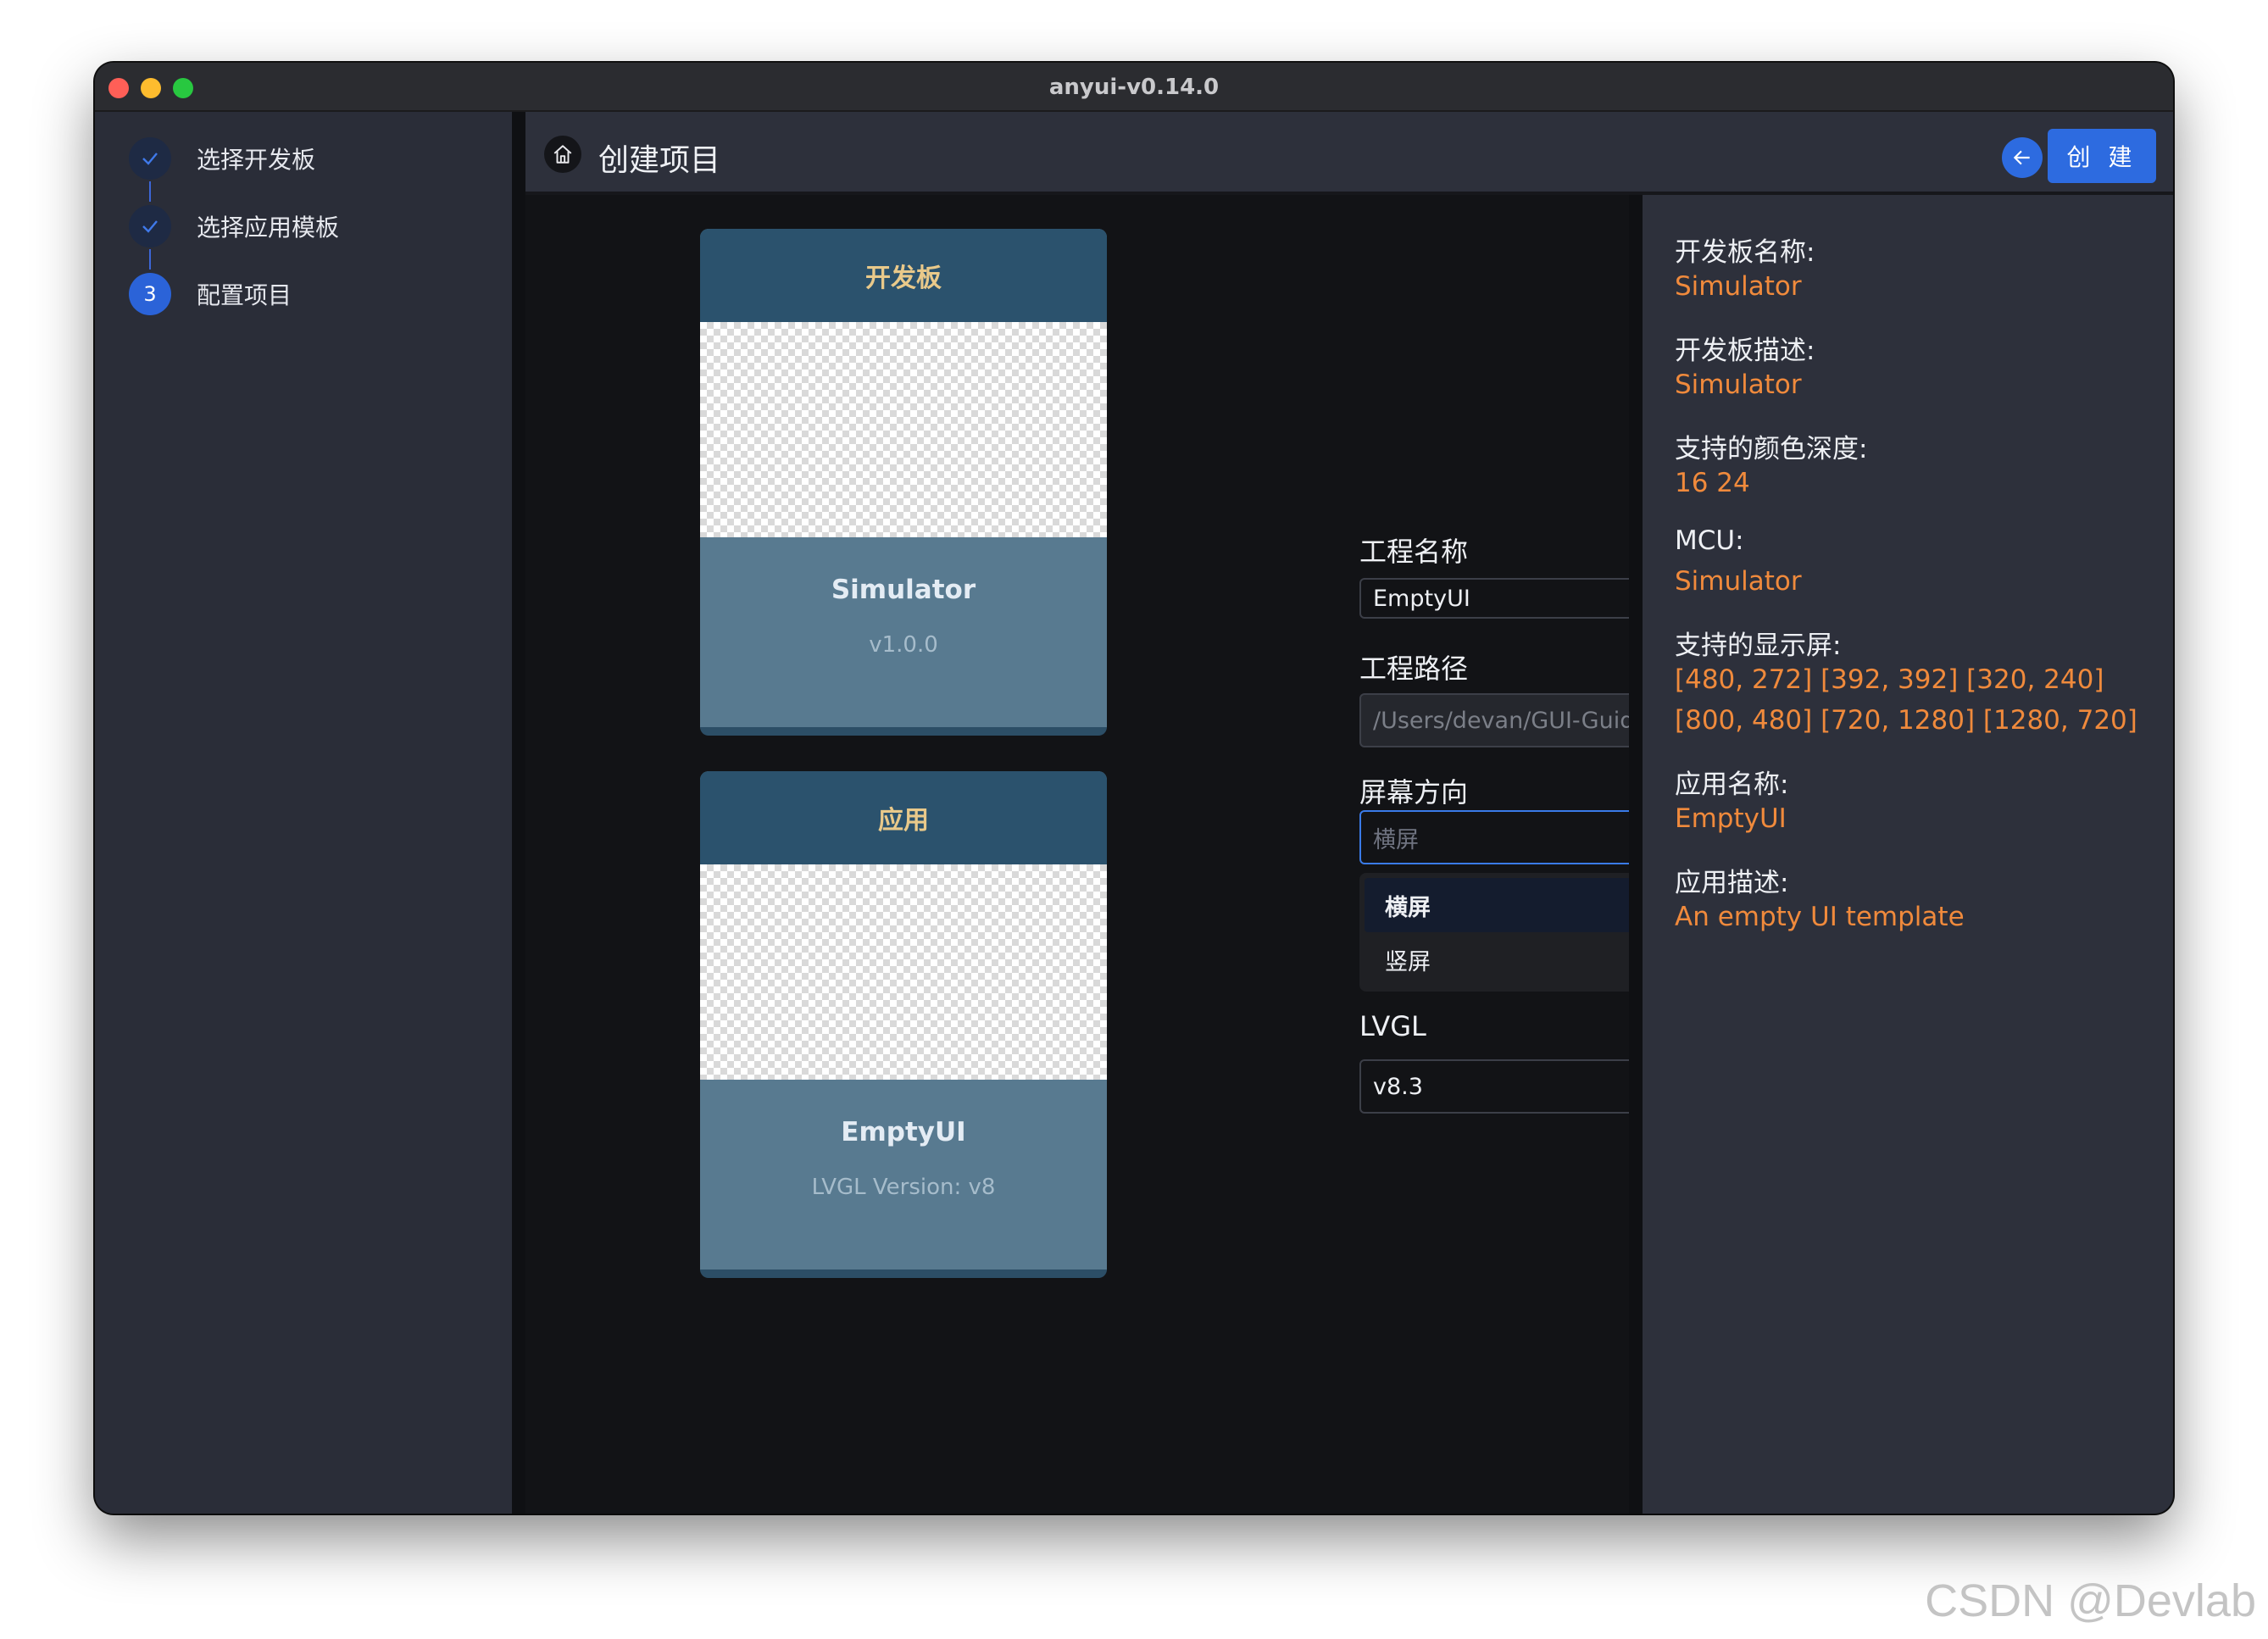  Describe the element at coordinates (1771, 449) in the screenshot. I see `color-depth-label: 支持的颜色深度:` at that location.